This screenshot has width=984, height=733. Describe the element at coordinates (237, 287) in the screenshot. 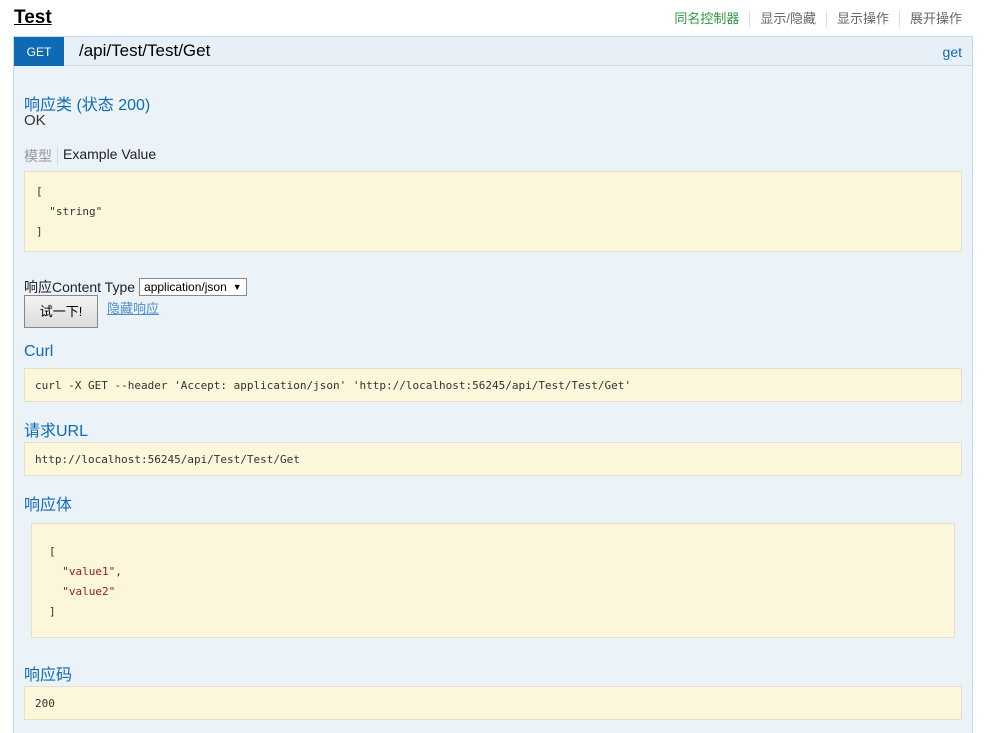

I see `dropdown-arrow-icon: ▼` at that location.